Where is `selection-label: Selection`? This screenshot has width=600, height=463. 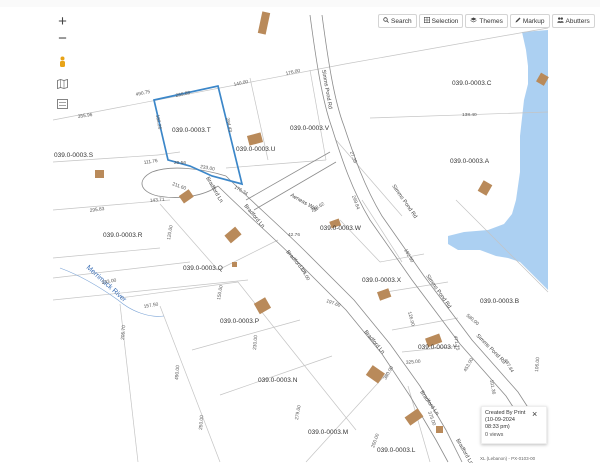 selection-label: Selection is located at coordinates (445, 21).